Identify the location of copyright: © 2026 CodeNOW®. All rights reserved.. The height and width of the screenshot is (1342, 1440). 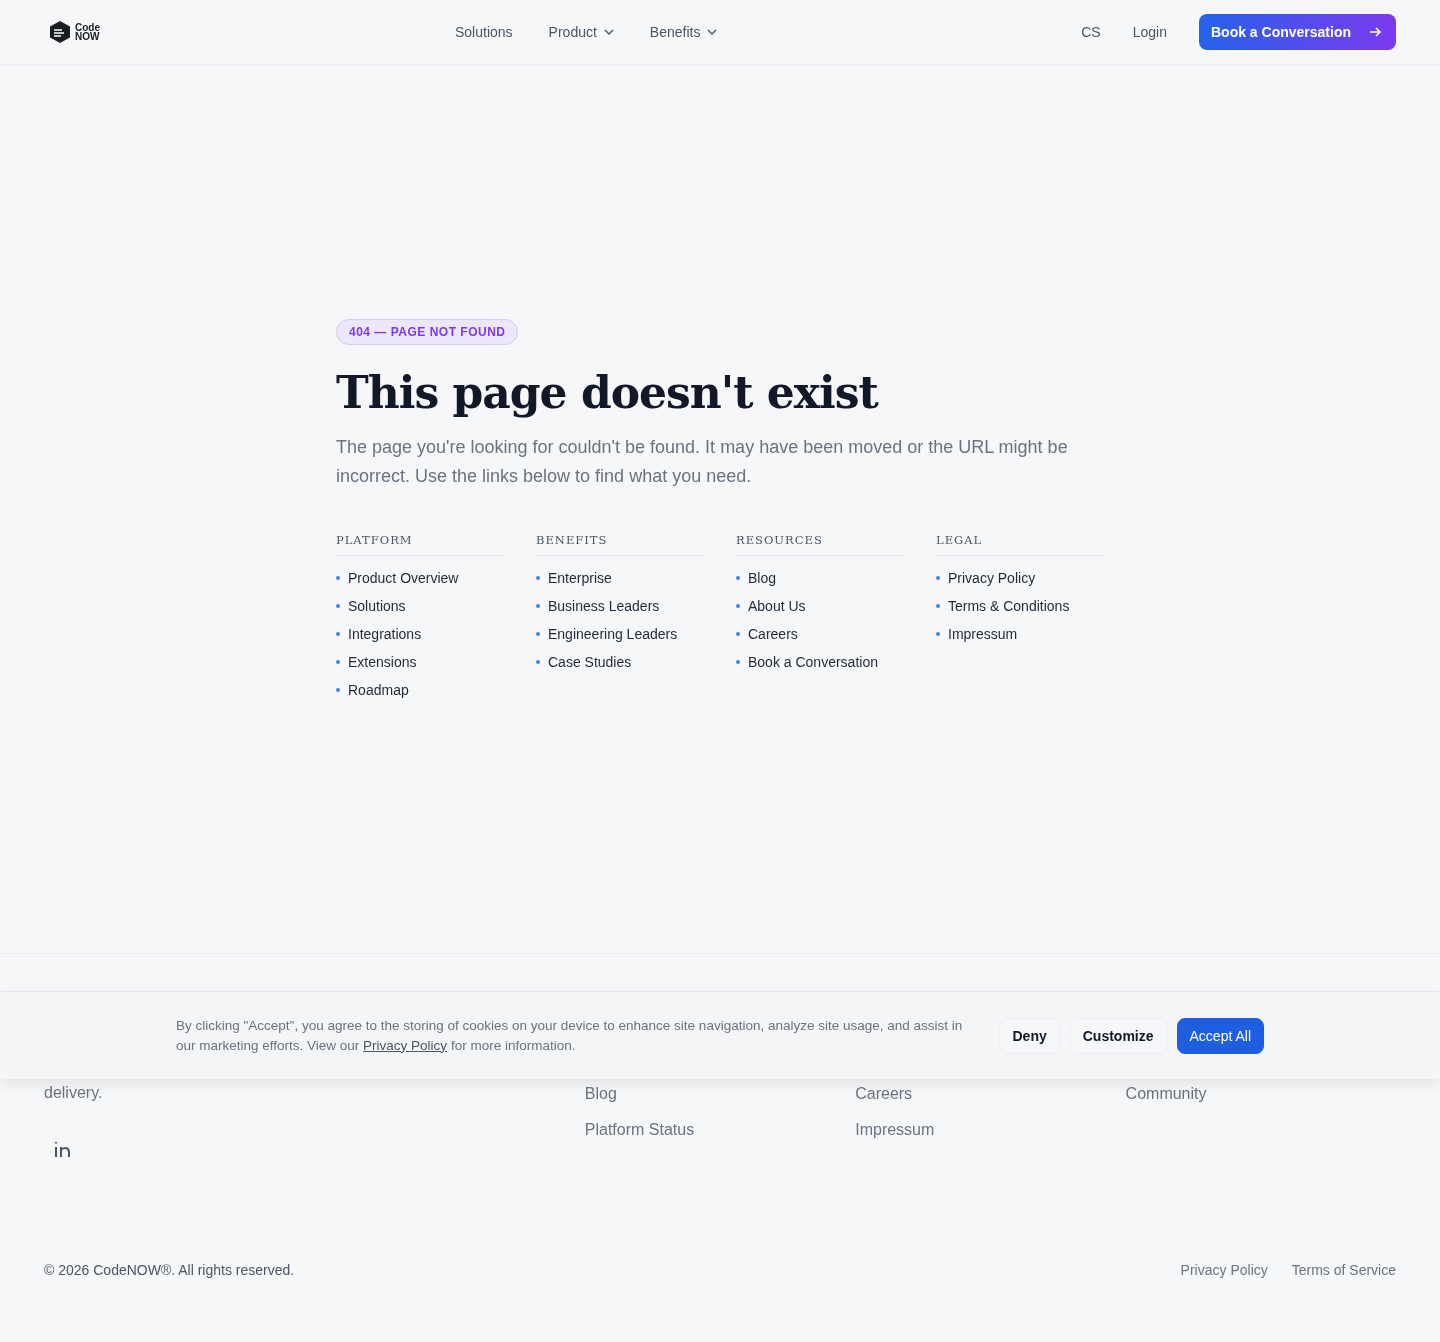
(169, 1270).